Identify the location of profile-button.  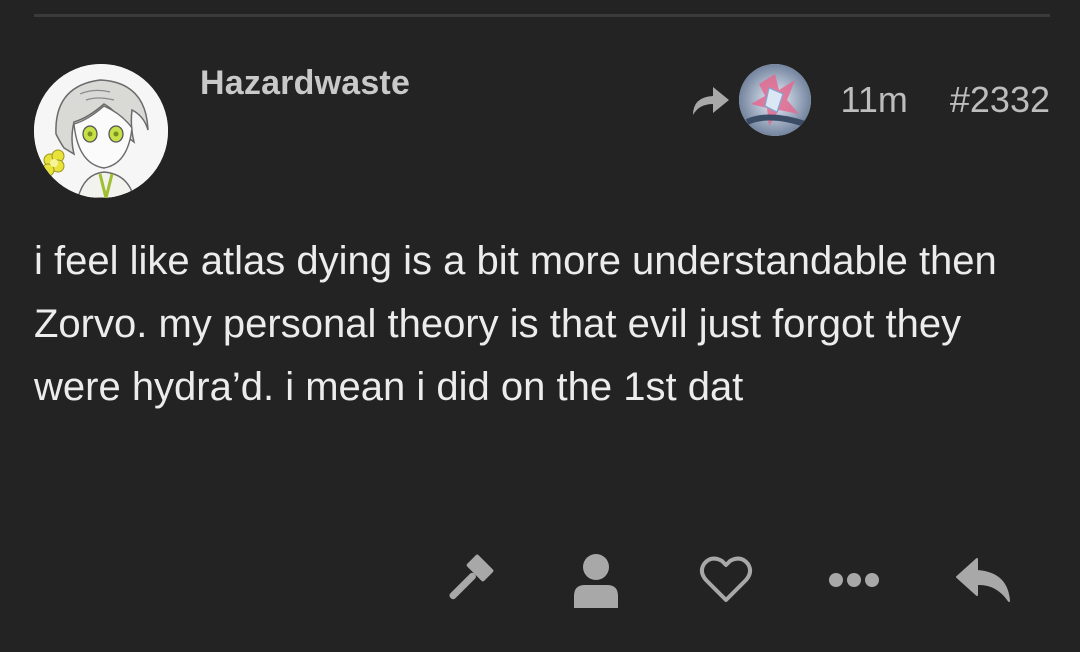
(596, 580).